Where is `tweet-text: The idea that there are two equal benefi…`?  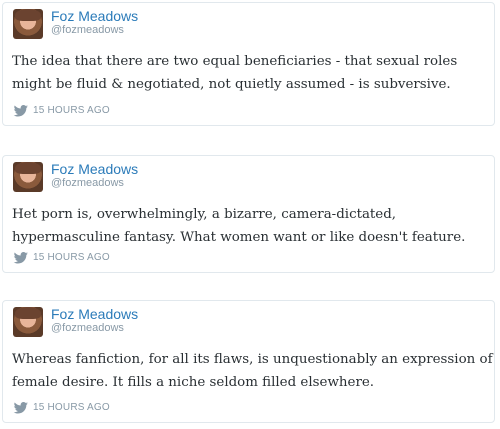 tweet-text: The idea that there are two equal benefi… is located at coordinates (235, 73).